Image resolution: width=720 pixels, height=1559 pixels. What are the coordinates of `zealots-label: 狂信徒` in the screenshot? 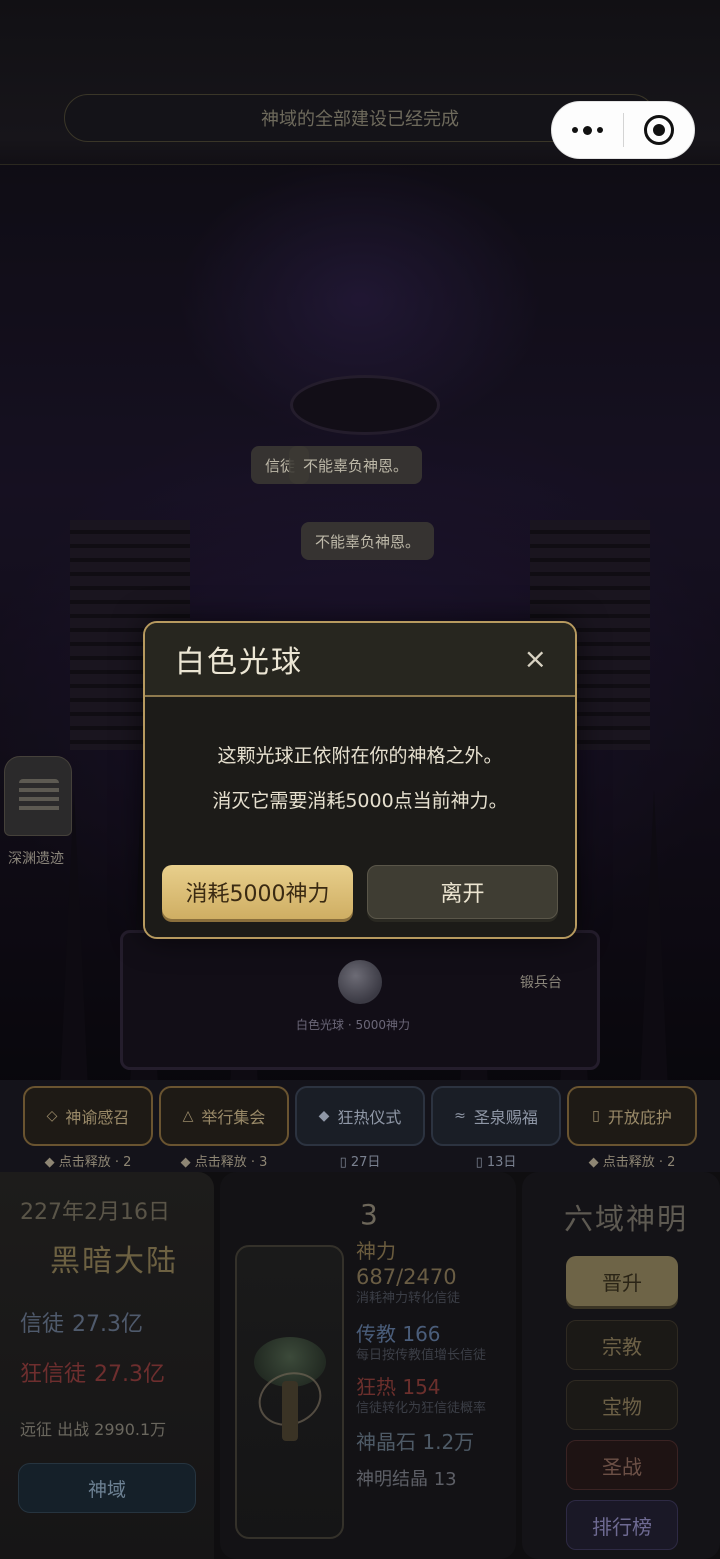 It's located at (53, 1374).